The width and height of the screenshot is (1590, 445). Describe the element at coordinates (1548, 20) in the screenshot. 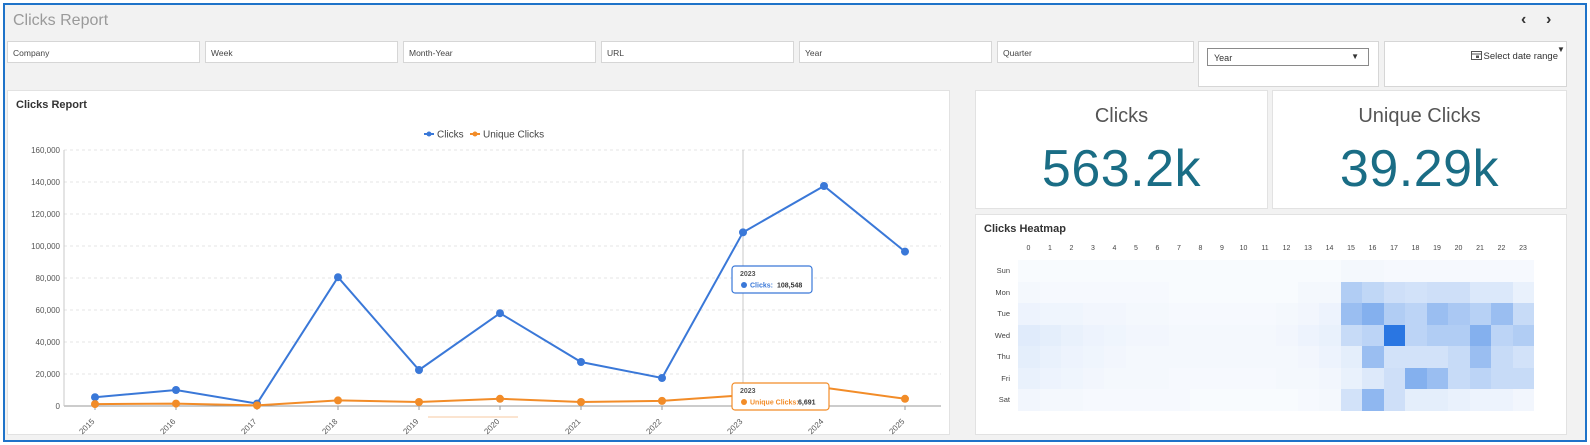

I see `next-sheet-button: ›` at that location.